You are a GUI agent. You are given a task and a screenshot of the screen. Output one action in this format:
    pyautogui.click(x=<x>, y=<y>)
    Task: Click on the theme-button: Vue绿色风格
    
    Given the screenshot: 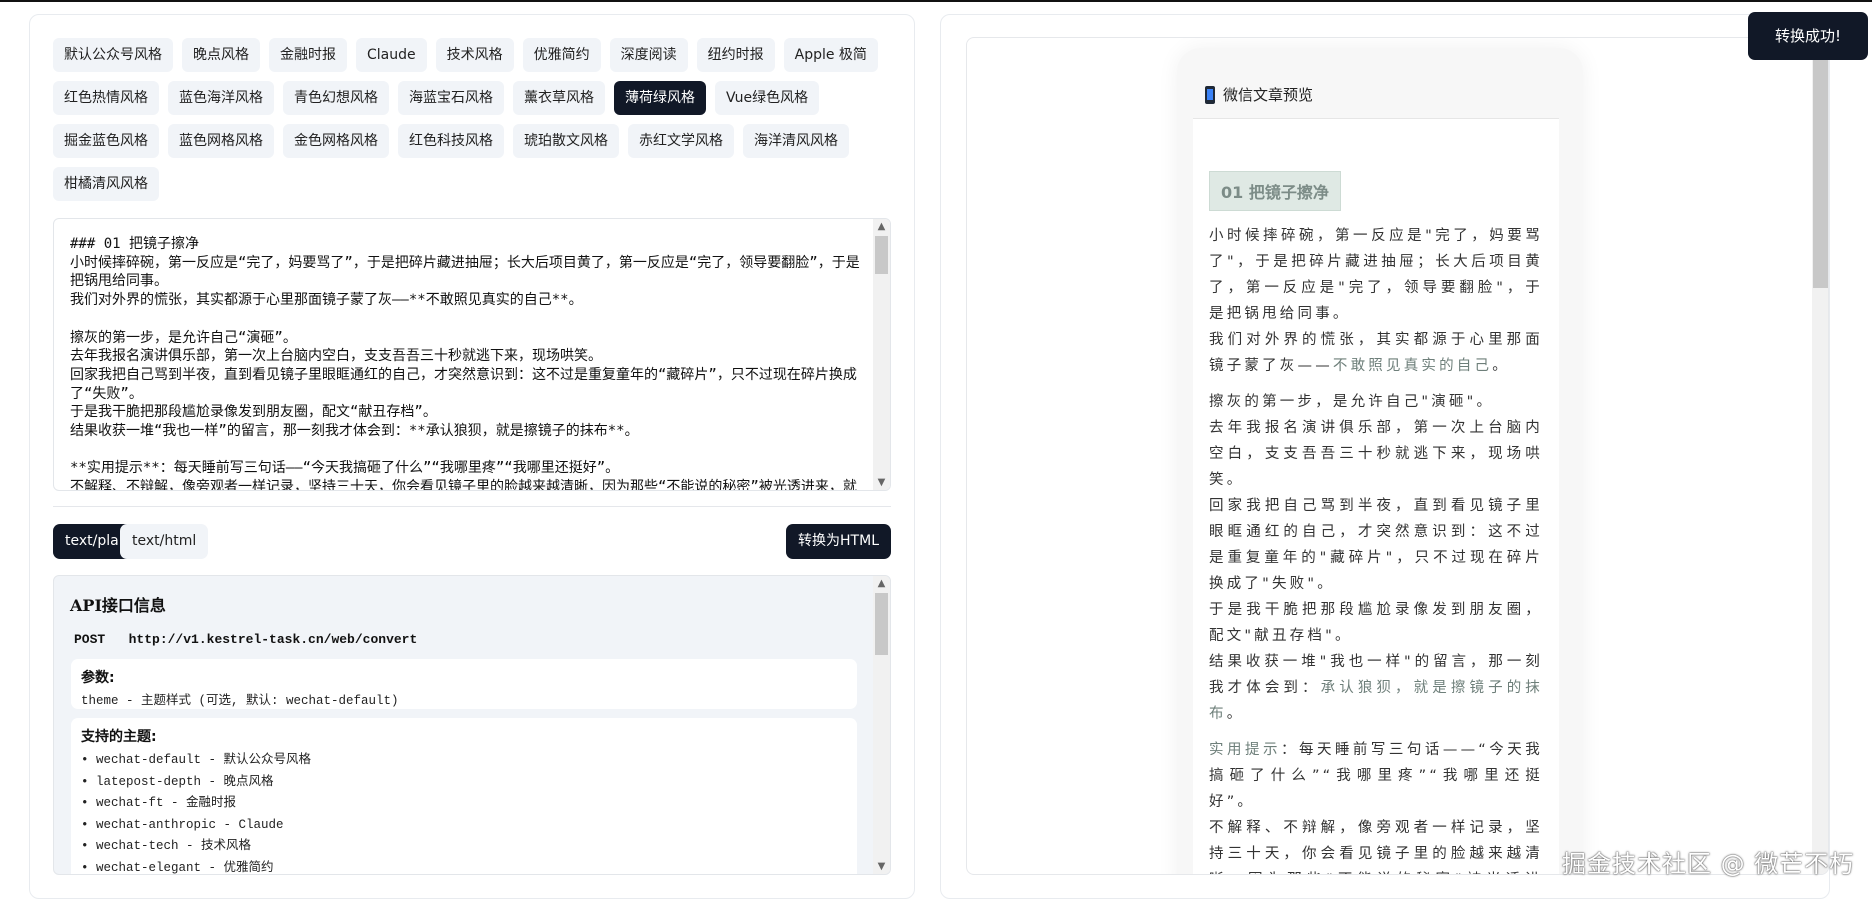 What is the action you would take?
    pyautogui.click(x=767, y=98)
    